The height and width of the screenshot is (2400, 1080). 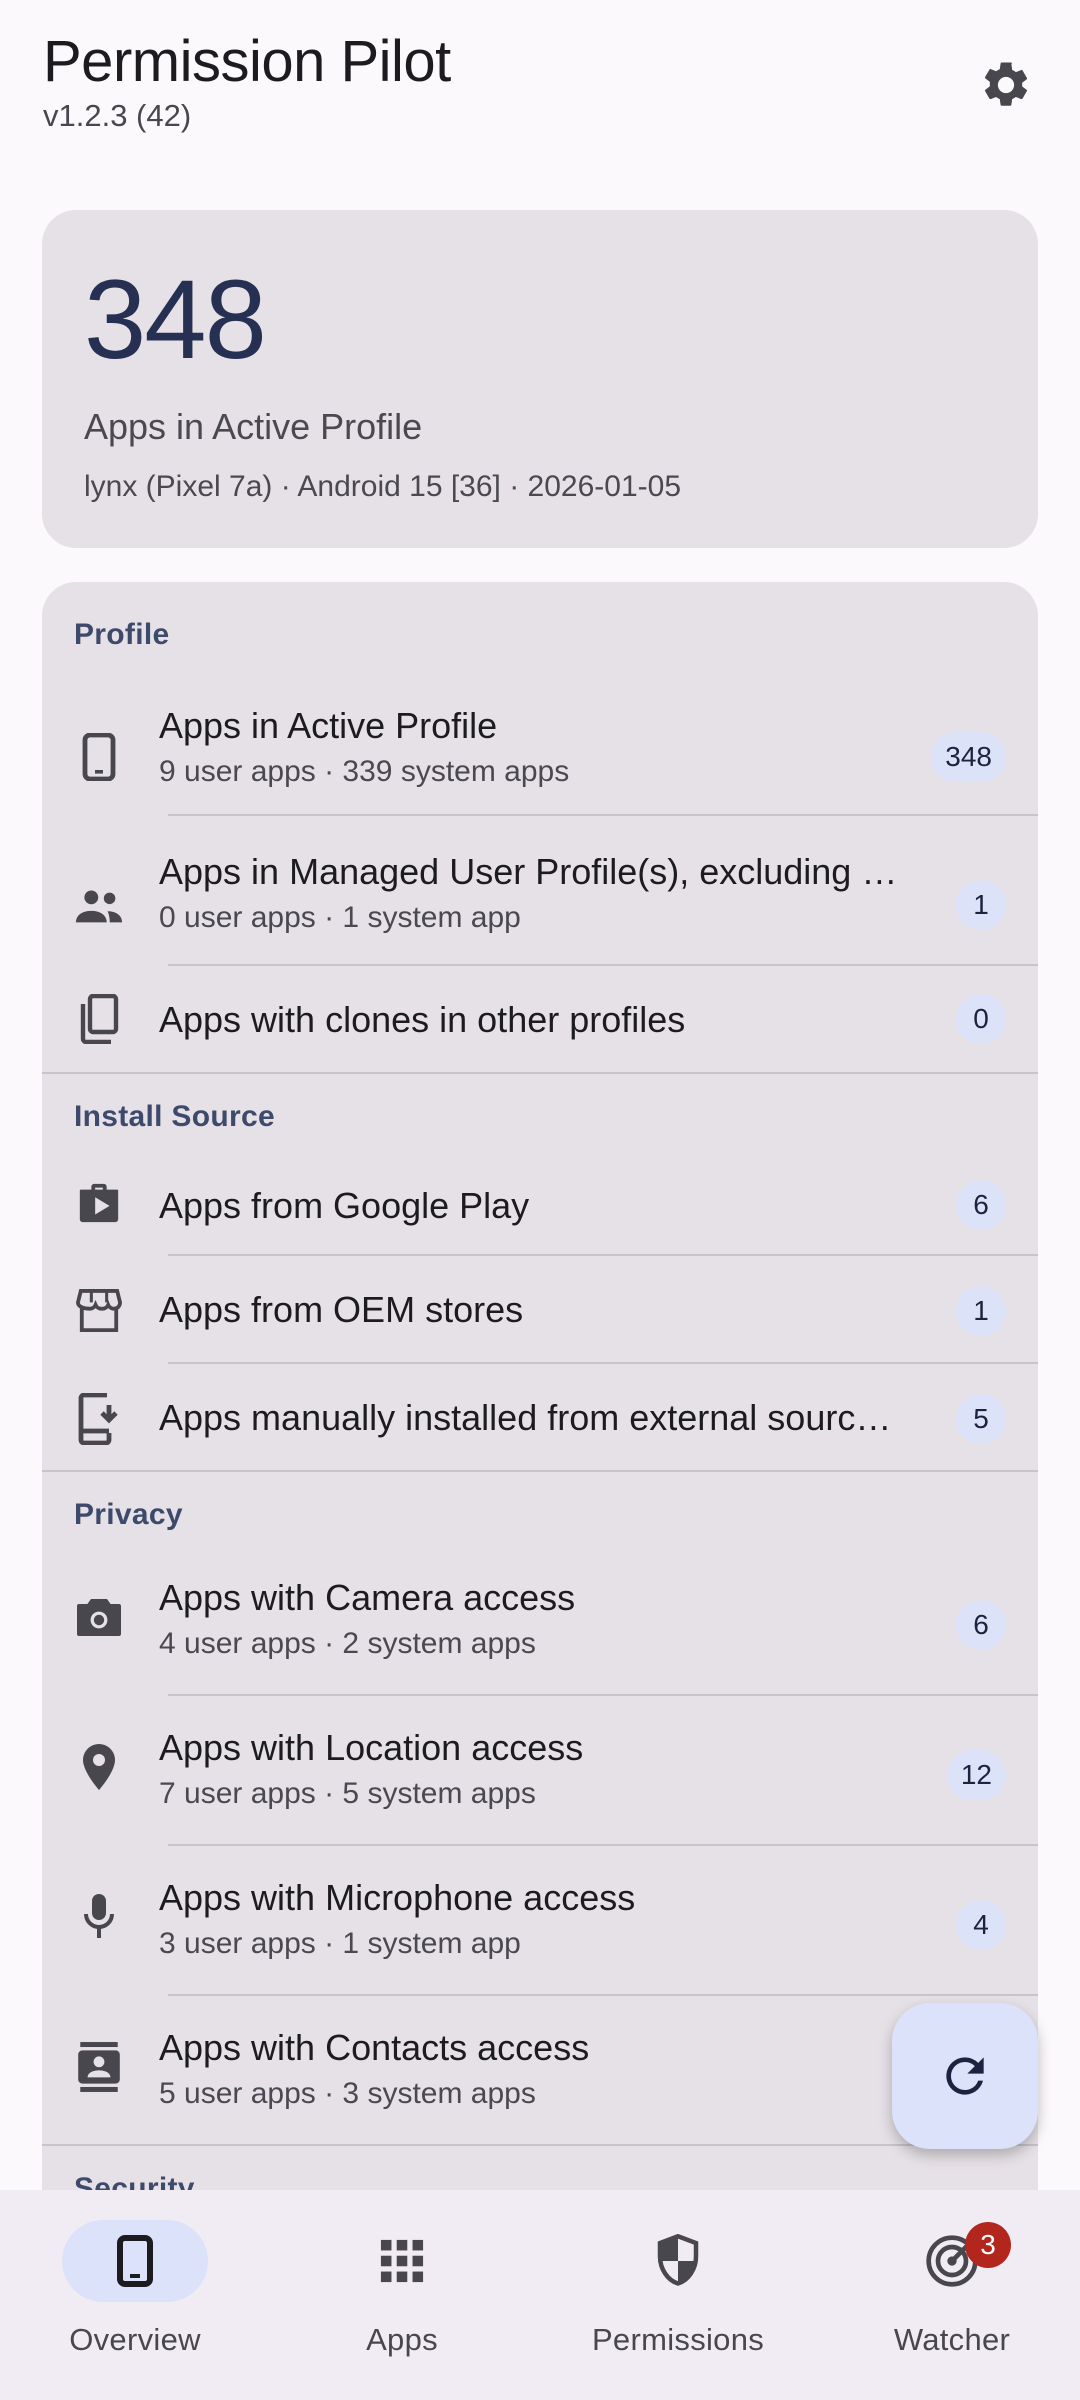 What do you see at coordinates (402, 2339) in the screenshot?
I see `nav-label: Apps` at bounding box center [402, 2339].